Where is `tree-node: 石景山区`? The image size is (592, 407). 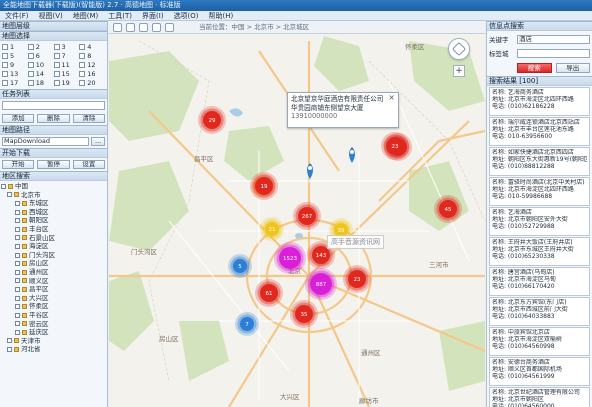 tree-node: 石景山区 is located at coordinates (53, 238).